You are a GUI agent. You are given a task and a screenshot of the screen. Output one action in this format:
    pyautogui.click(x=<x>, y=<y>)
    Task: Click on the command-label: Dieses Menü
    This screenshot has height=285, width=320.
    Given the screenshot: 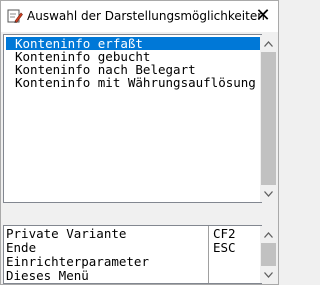 What is the action you would take?
    pyautogui.click(x=47, y=275)
    